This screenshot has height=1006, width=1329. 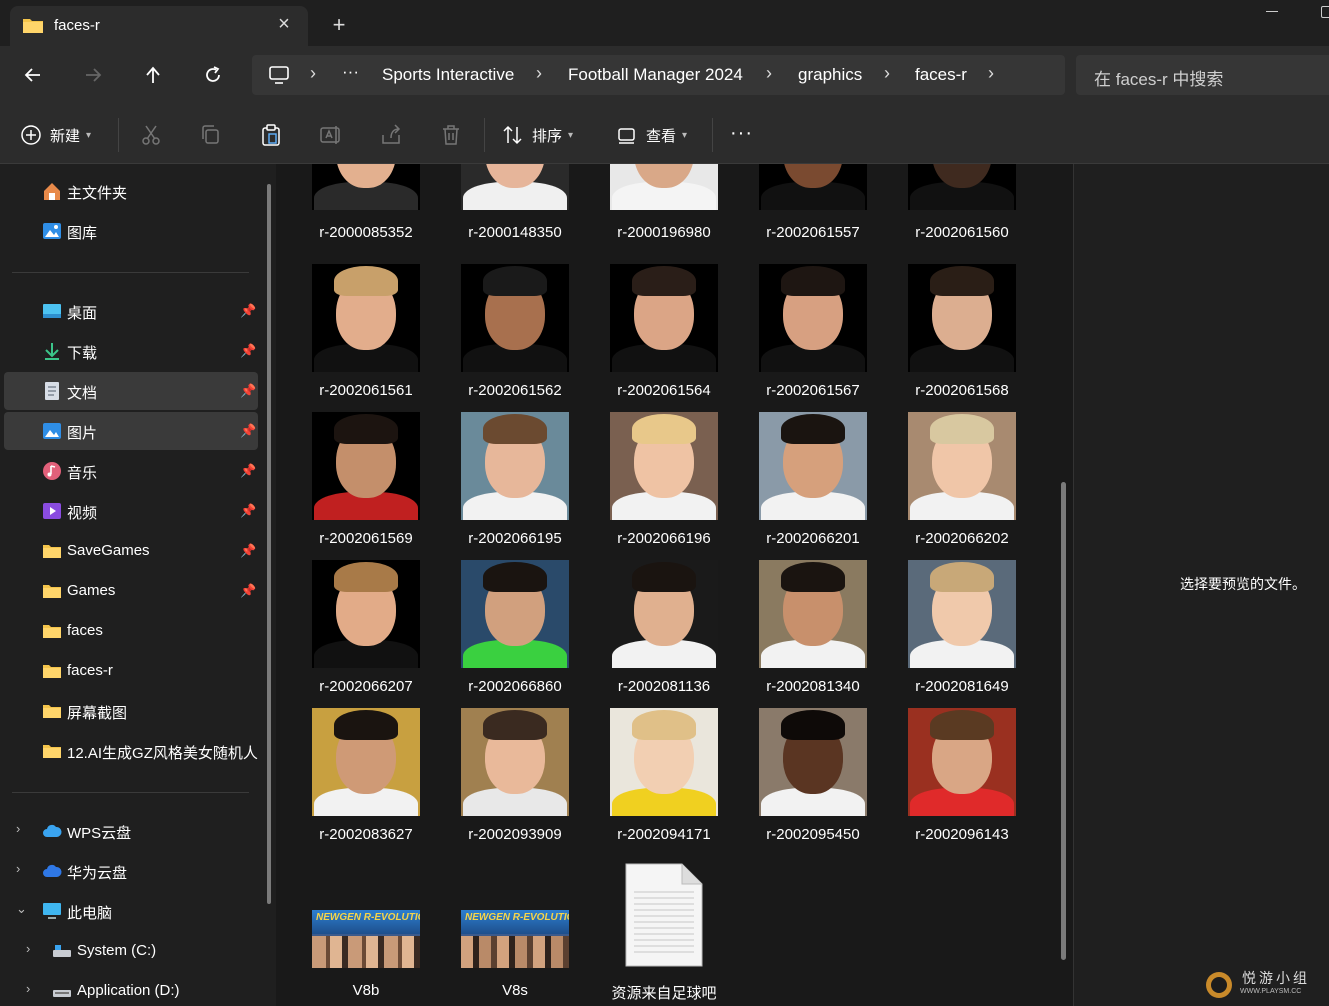 What do you see at coordinates (131, 711) in the screenshot?
I see `sidebar-item-screenshots: 屏幕截图` at bounding box center [131, 711].